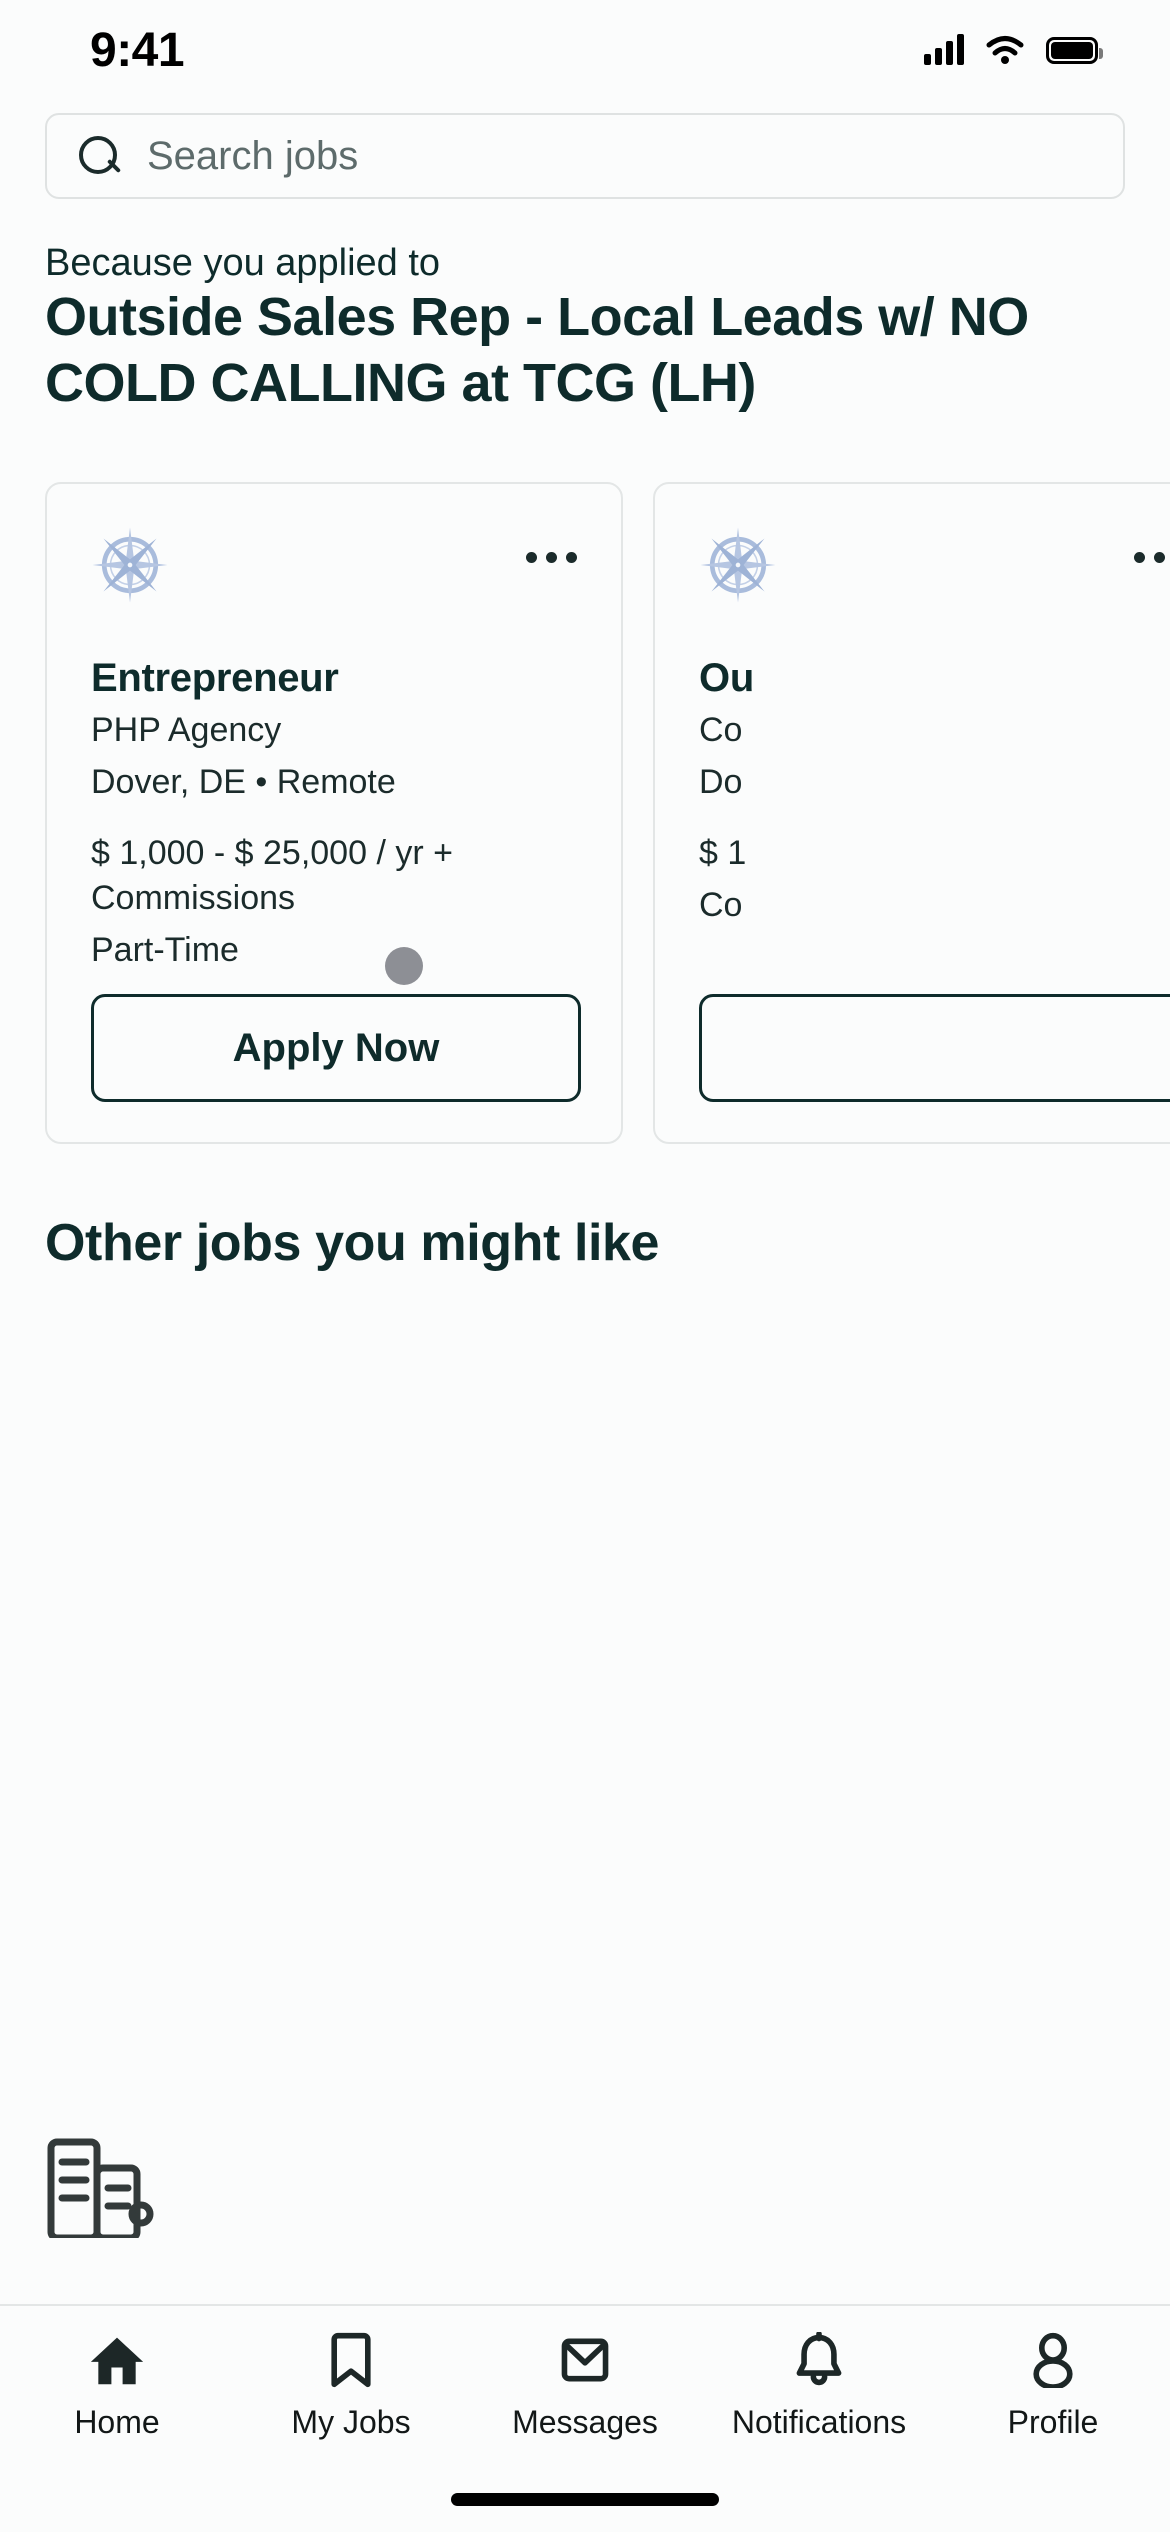 The width and height of the screenshot is (1170, 2532). Describe the element at coordinates (585, 2422) in the screenshot. I see `tab-label: Messages` at that location.